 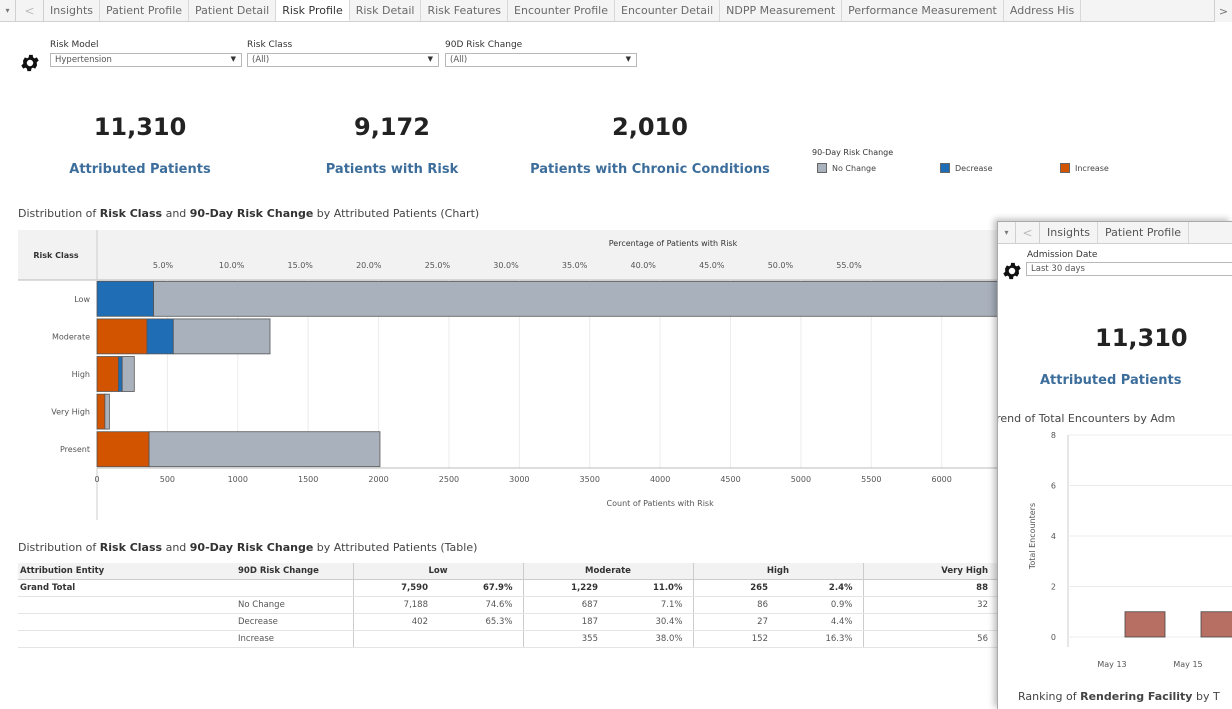 I want to click on table-cell-low-n, so click(x=395, y=639).